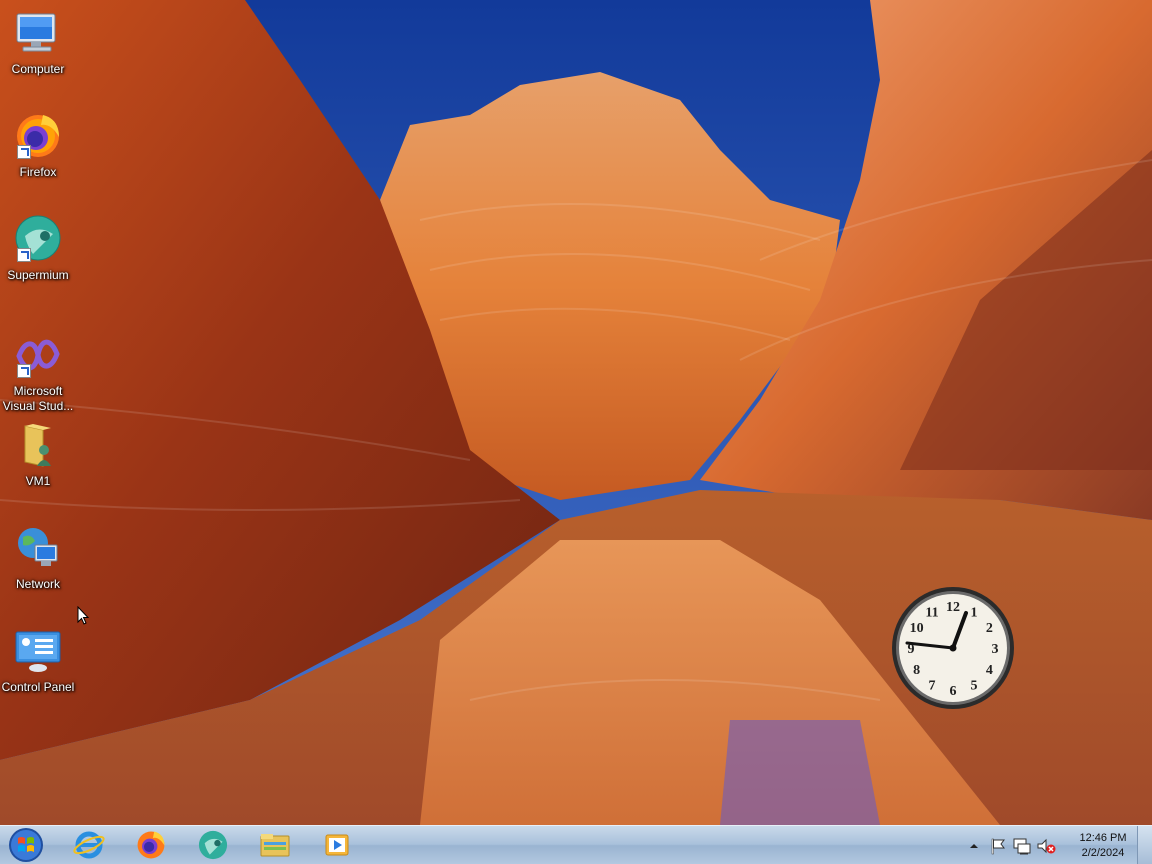 This screenshot has width=1152, height=864. I want to click on clock-numeral: 4, so click(989, 670).